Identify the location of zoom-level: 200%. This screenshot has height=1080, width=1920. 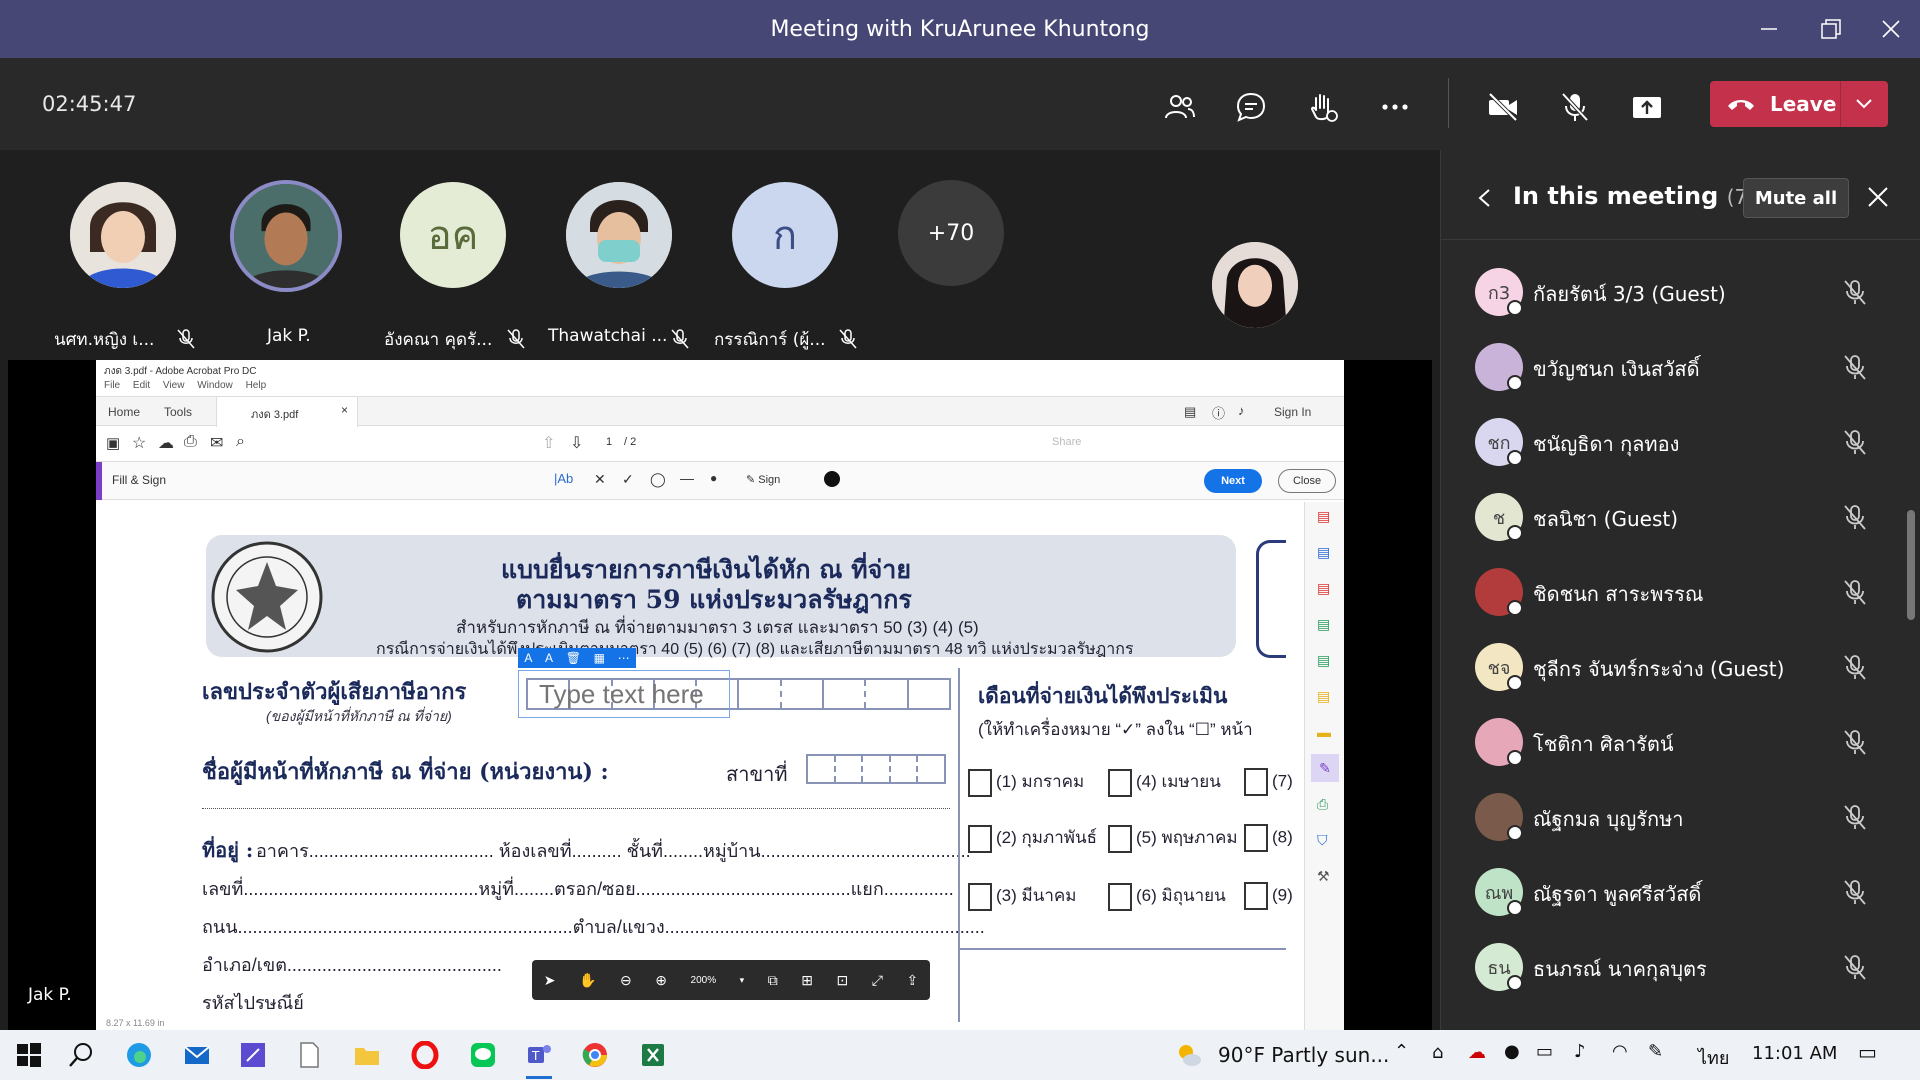
(704, 980).